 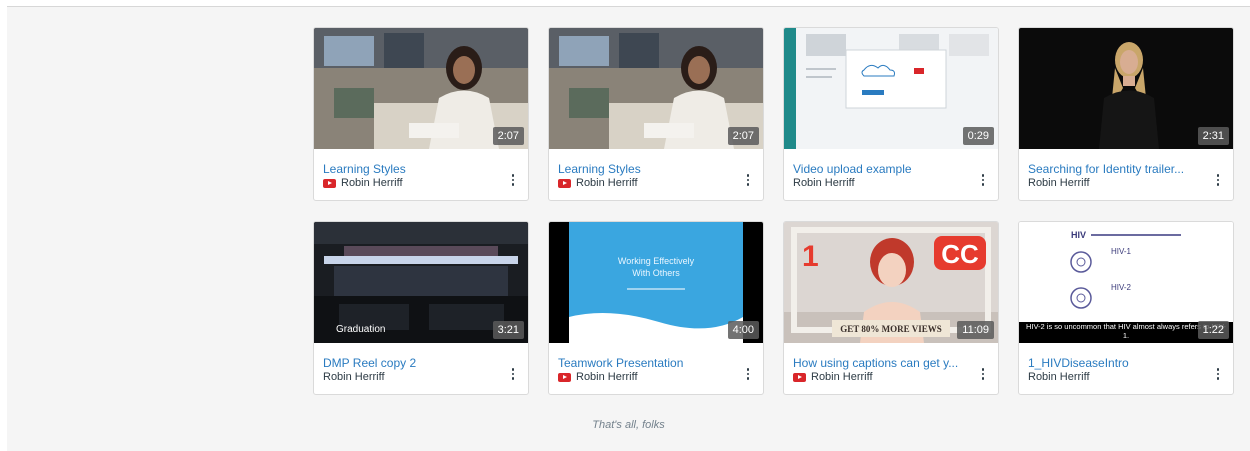 What do you see at coordinates (891, 88) in the screenshot?
I see `video-thumbnail: 0:29` at bounding box center [891, 88].